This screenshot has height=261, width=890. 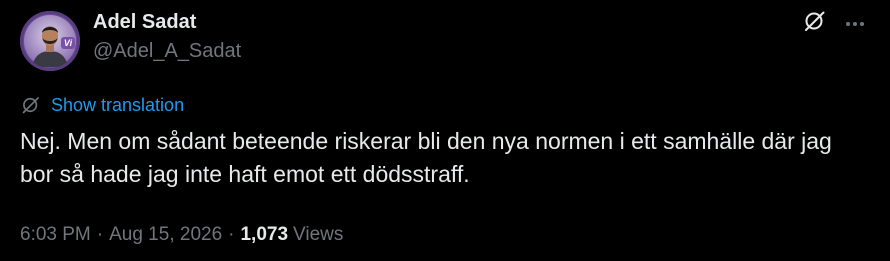 I want to click on tweet-date: Aug 15, 2026, so click(x=165, y=235).